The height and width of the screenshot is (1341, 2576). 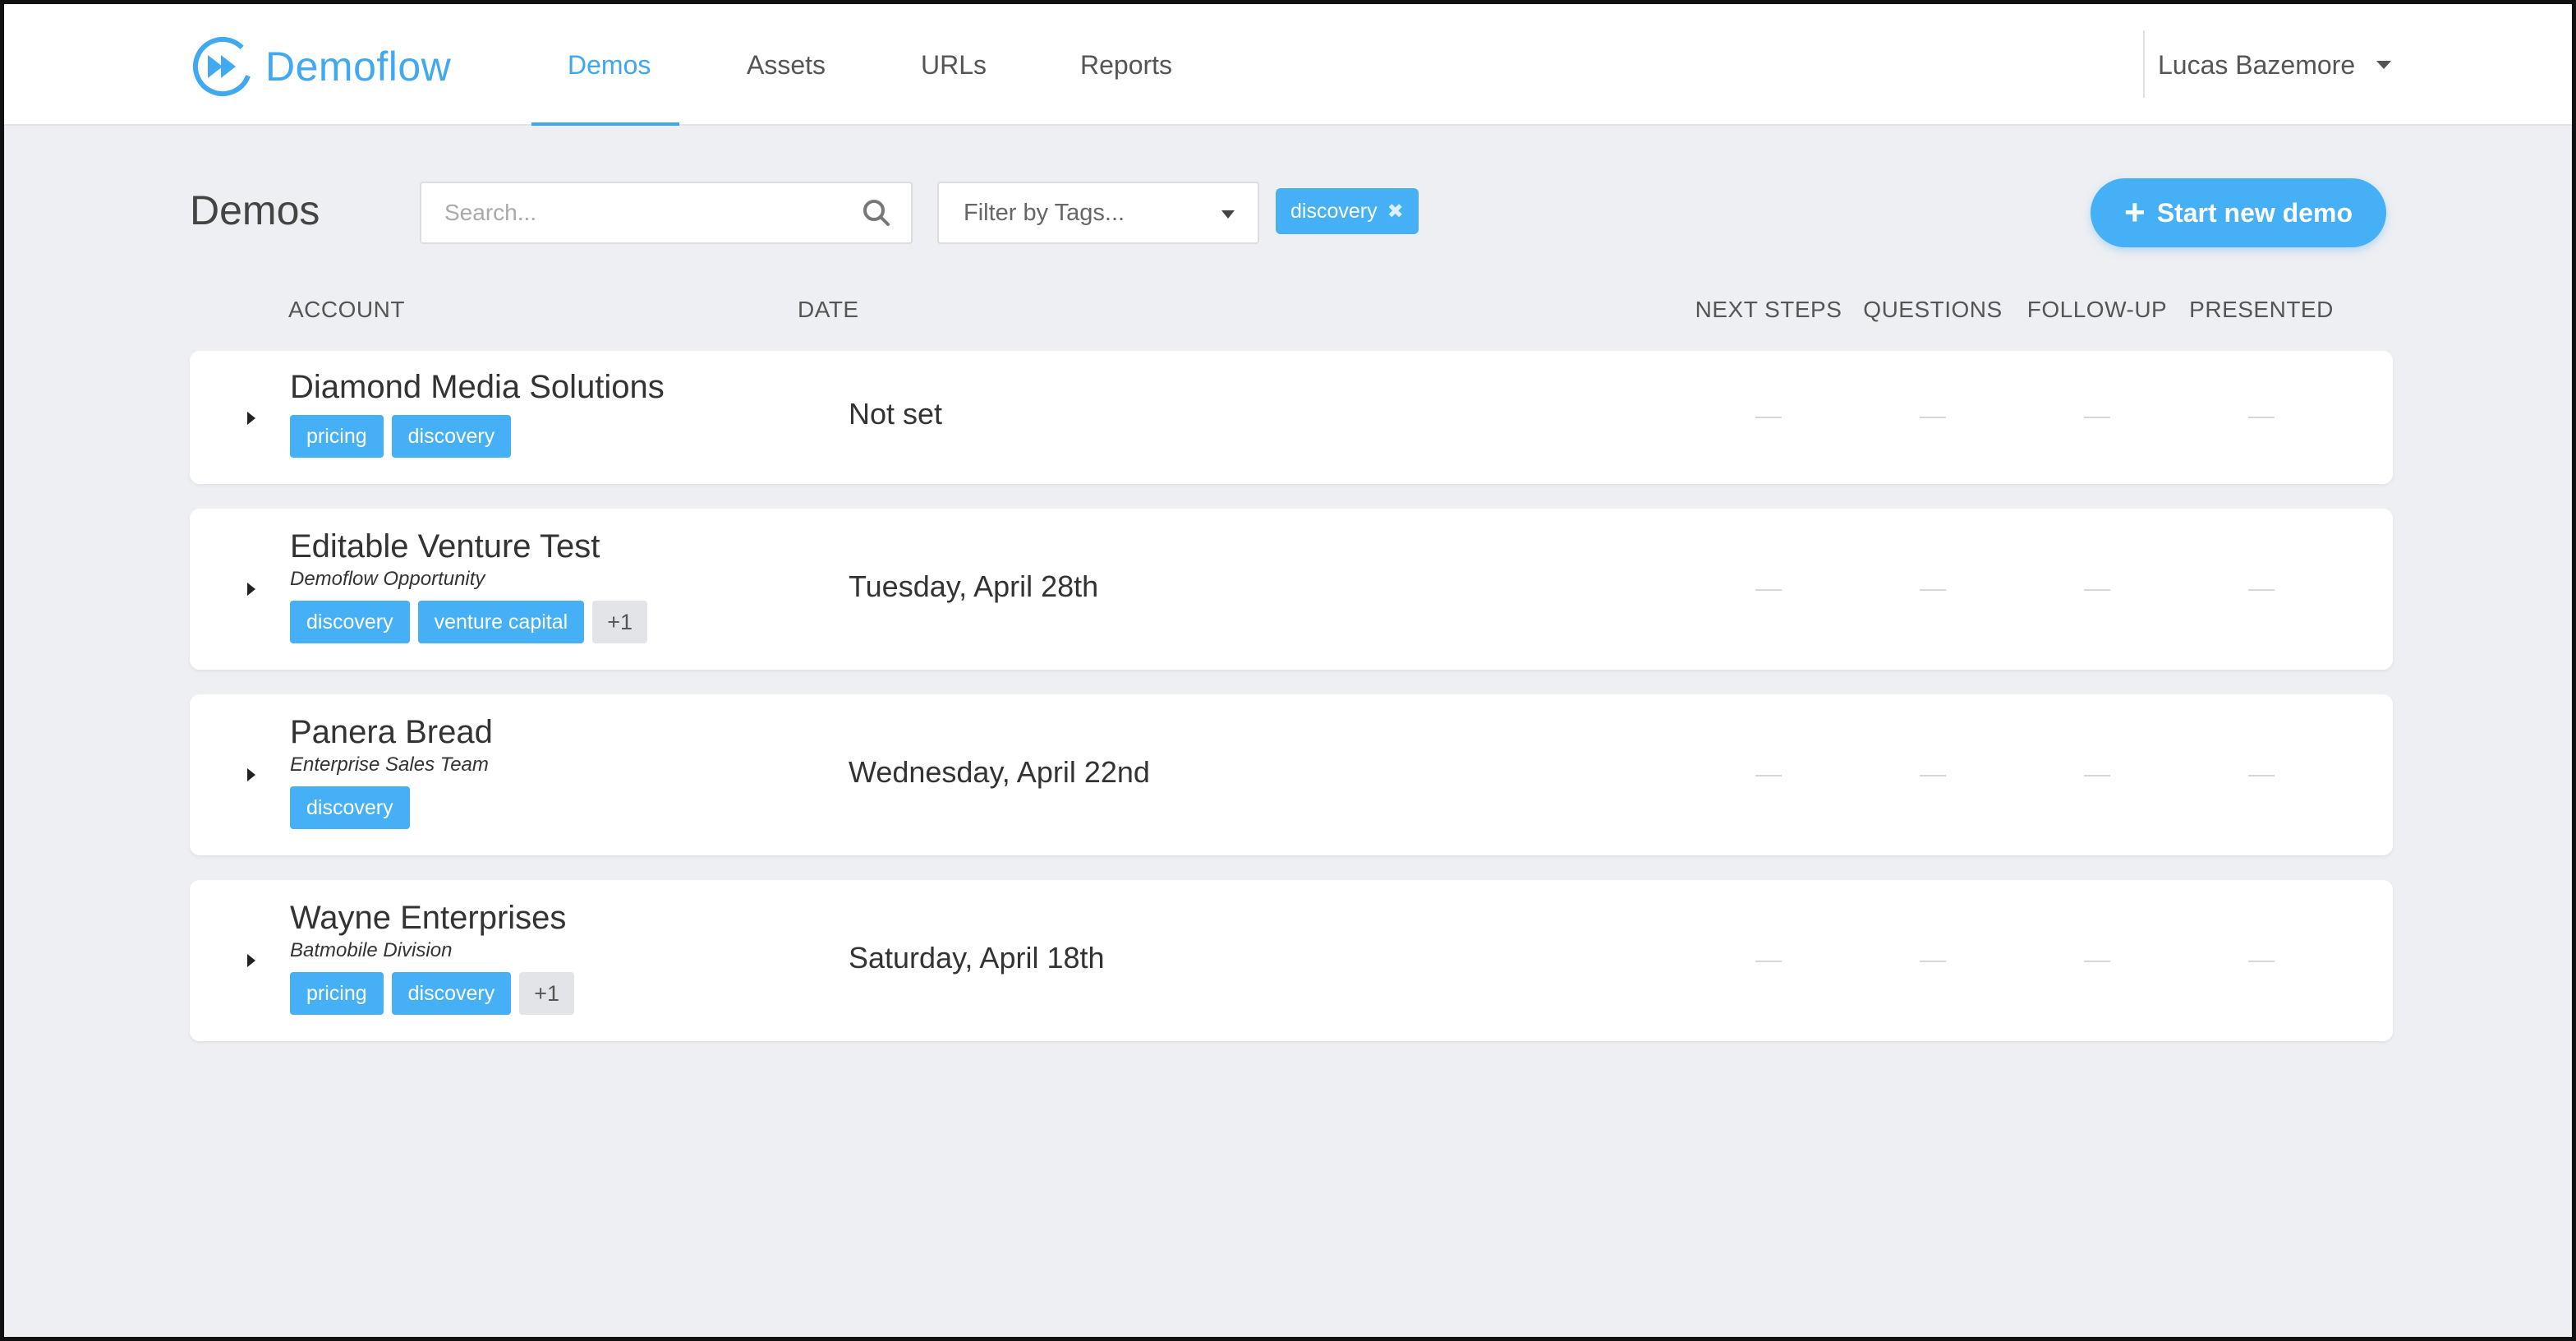 What do you see at coordinates (652, 213) in the screenshot?
I see `search-input` at bounding box center [652, 213].